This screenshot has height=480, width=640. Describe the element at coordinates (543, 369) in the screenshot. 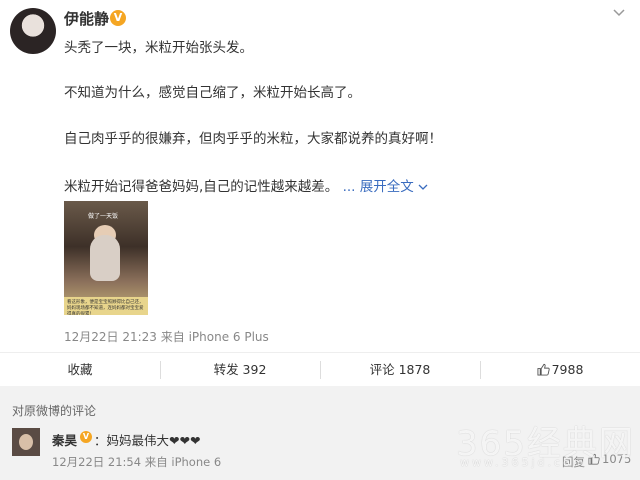

I see `thumbs-up-icon` at that location.